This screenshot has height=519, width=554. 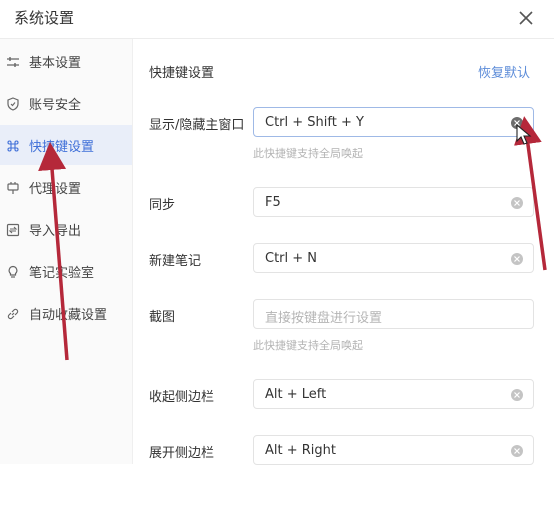 What do you see at coordinates (44, 18) in the screenshot?
I see `window-title: 系统设置` at bounding box center [44, 18].